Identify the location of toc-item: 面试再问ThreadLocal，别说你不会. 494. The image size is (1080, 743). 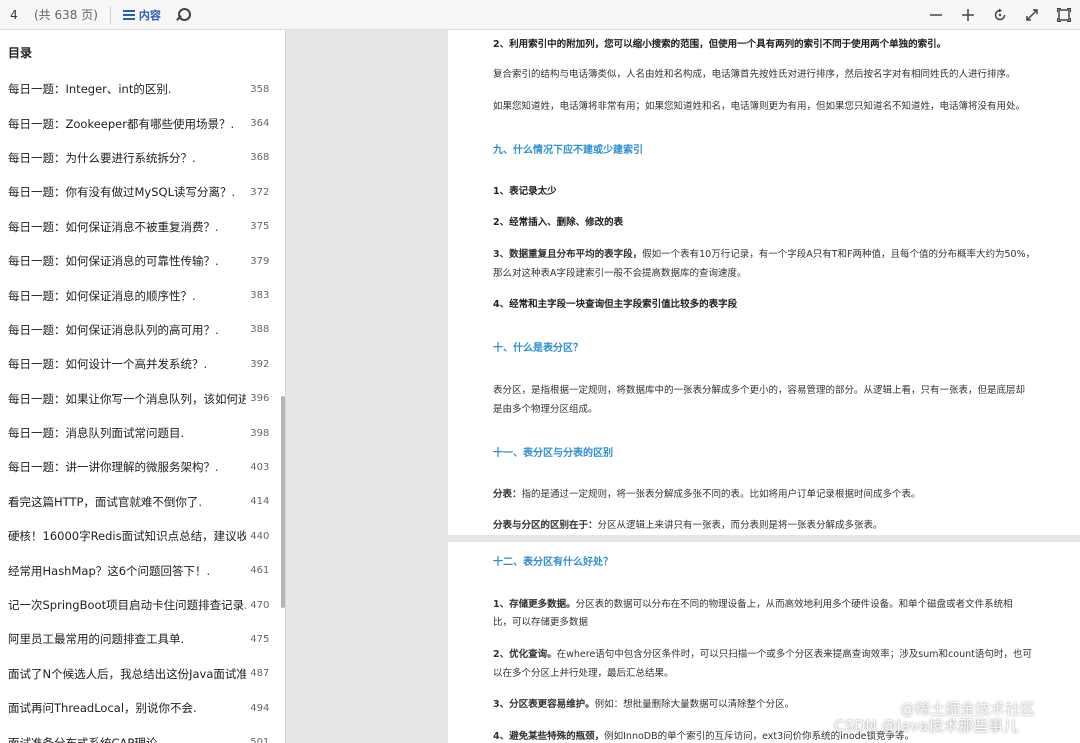
(140, 708).